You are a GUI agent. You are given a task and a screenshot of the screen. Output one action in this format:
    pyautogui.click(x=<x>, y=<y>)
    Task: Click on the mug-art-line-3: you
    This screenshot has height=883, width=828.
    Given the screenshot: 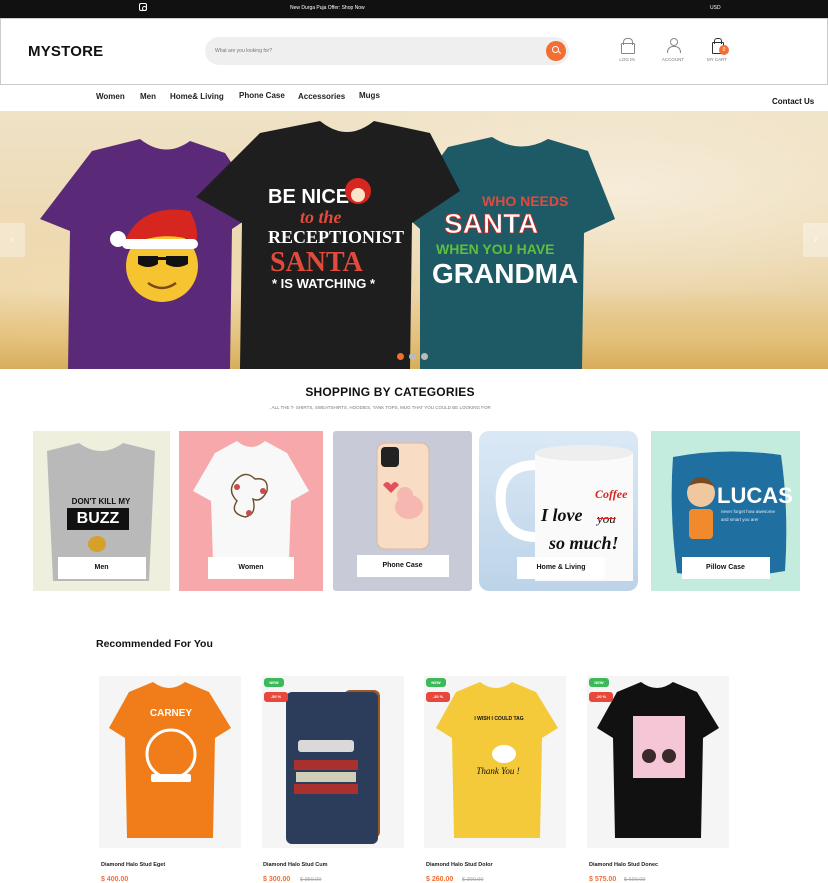 What is the action you would take?
    pyautogui.click(x=606, y=518)
    